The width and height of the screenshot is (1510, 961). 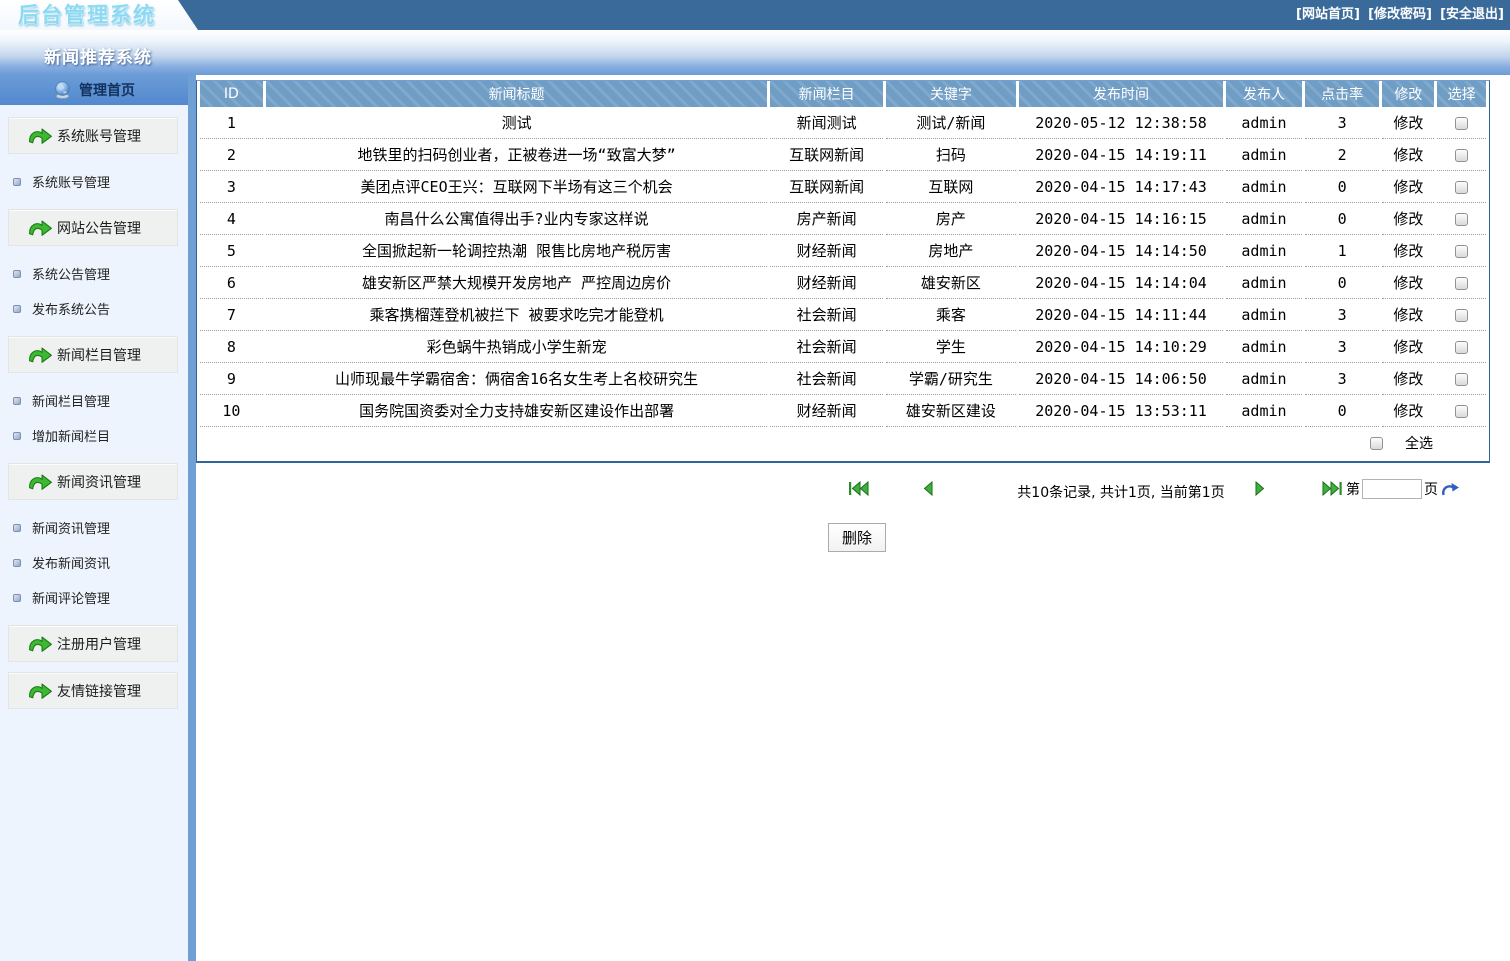 I want to click on site-home-link: [网站首页], so click(x=1328, y=14).